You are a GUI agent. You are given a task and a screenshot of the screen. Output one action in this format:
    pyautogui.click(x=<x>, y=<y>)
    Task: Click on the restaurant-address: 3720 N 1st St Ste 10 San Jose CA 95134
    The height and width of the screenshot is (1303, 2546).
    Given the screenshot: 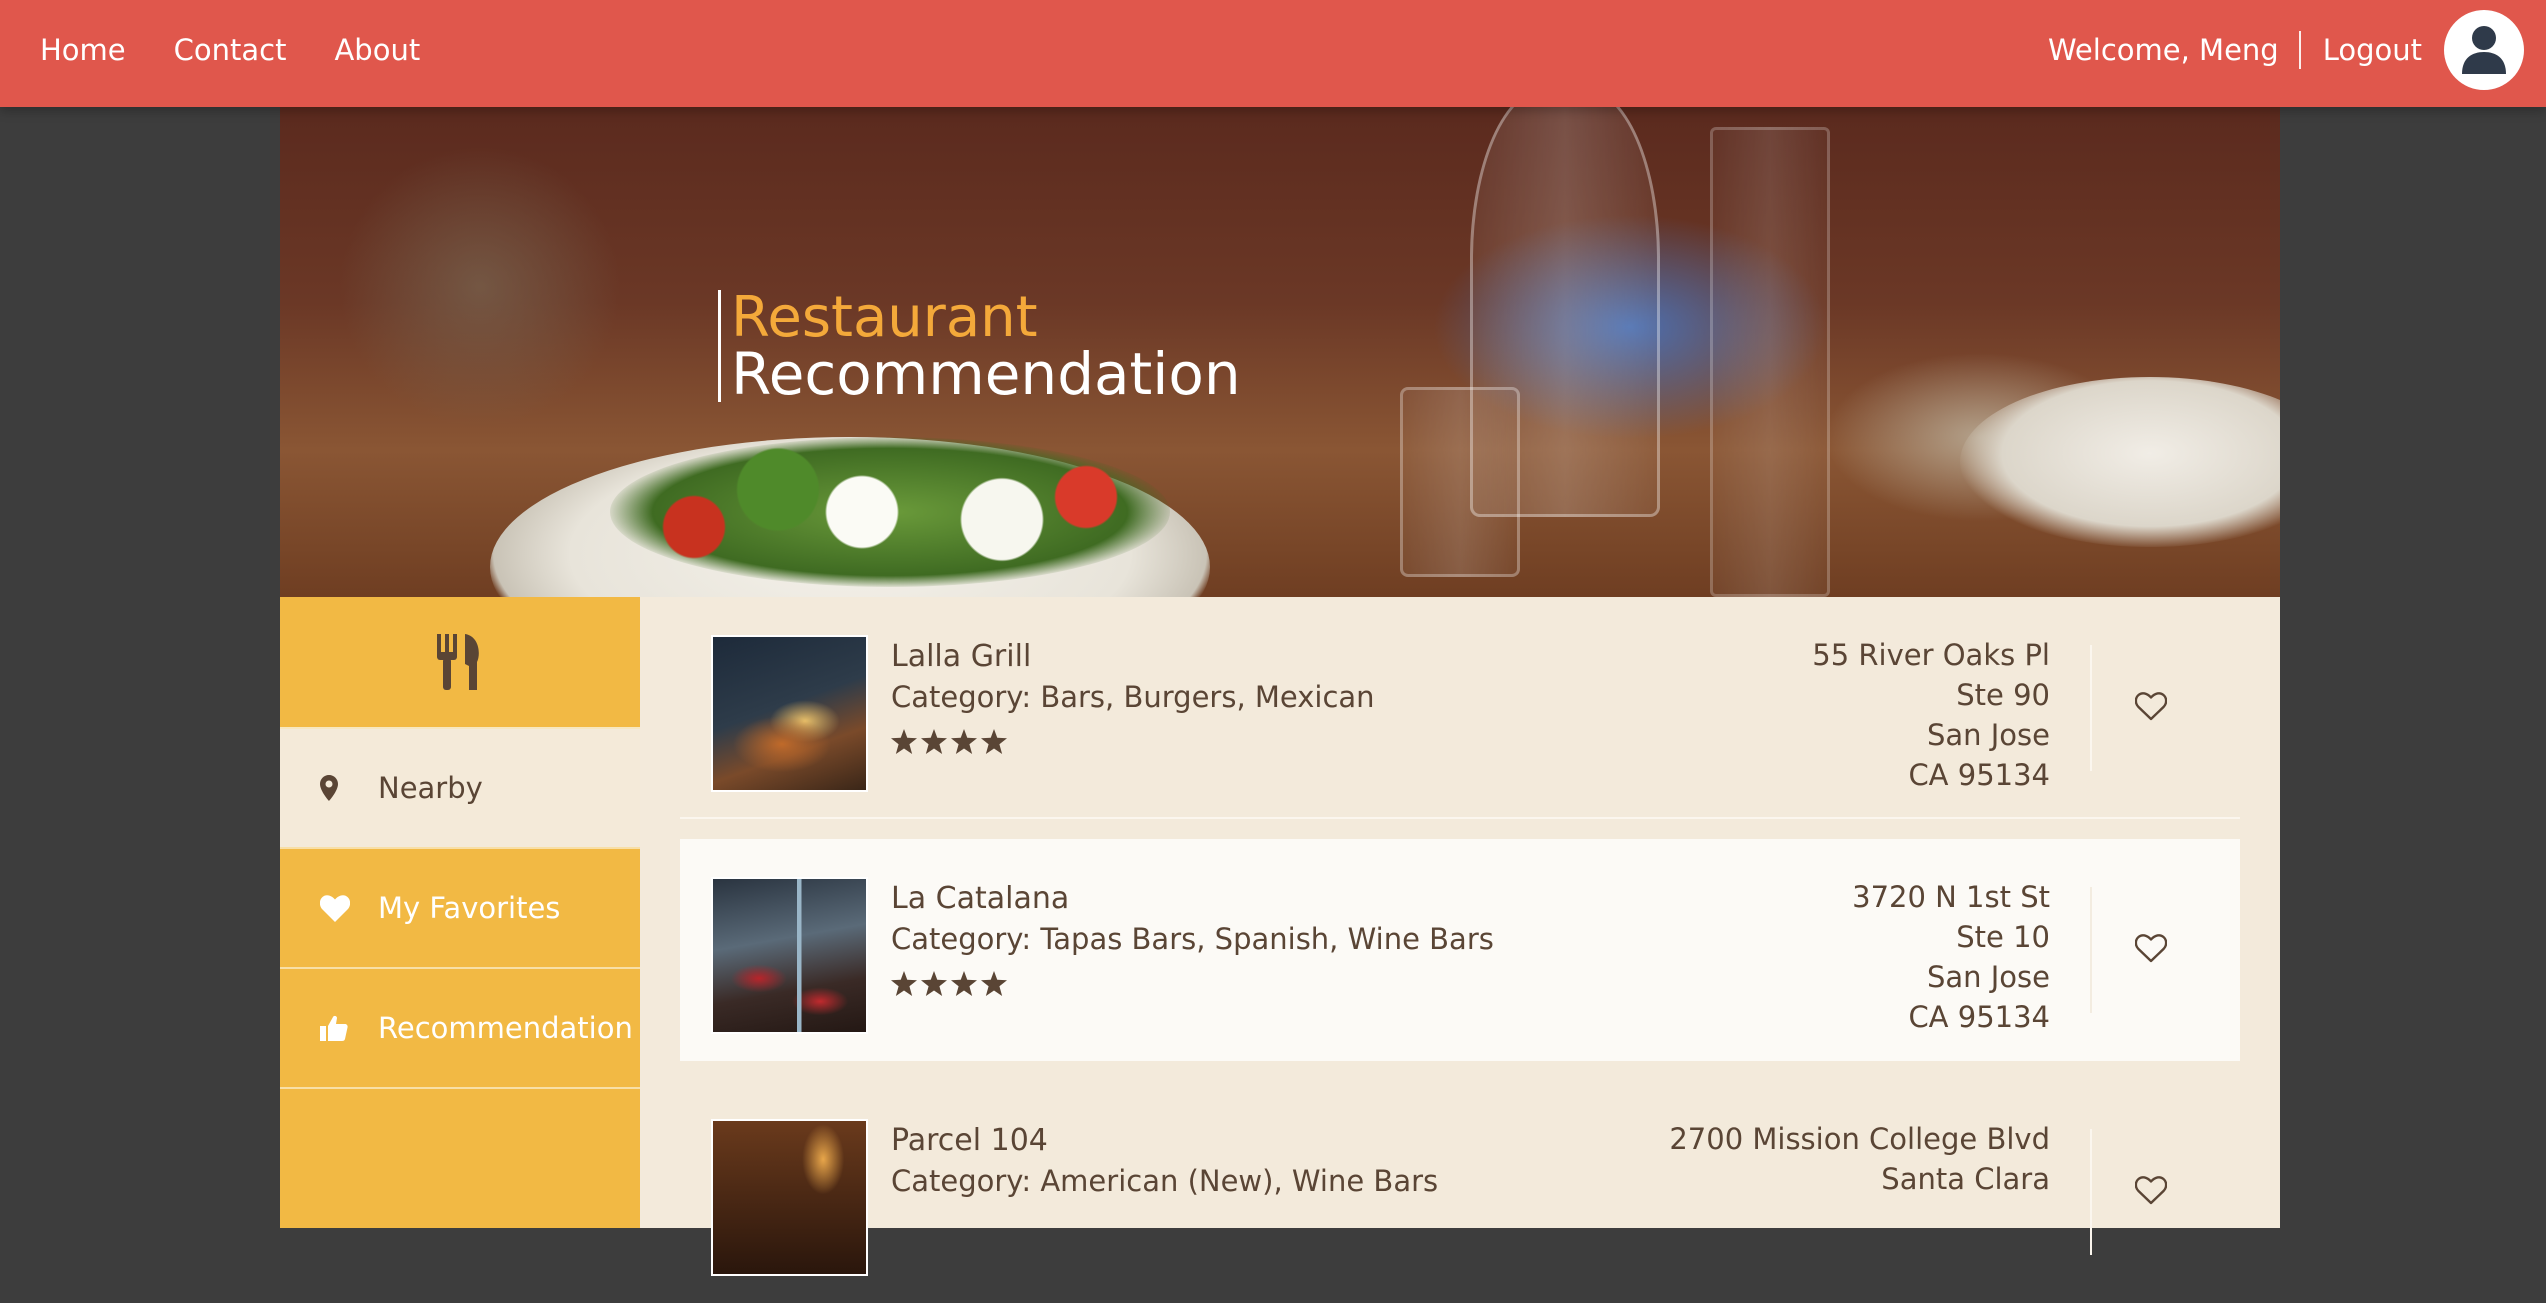 What is the action you would take?
    pyautogui.click(x=1951, y=957)
    